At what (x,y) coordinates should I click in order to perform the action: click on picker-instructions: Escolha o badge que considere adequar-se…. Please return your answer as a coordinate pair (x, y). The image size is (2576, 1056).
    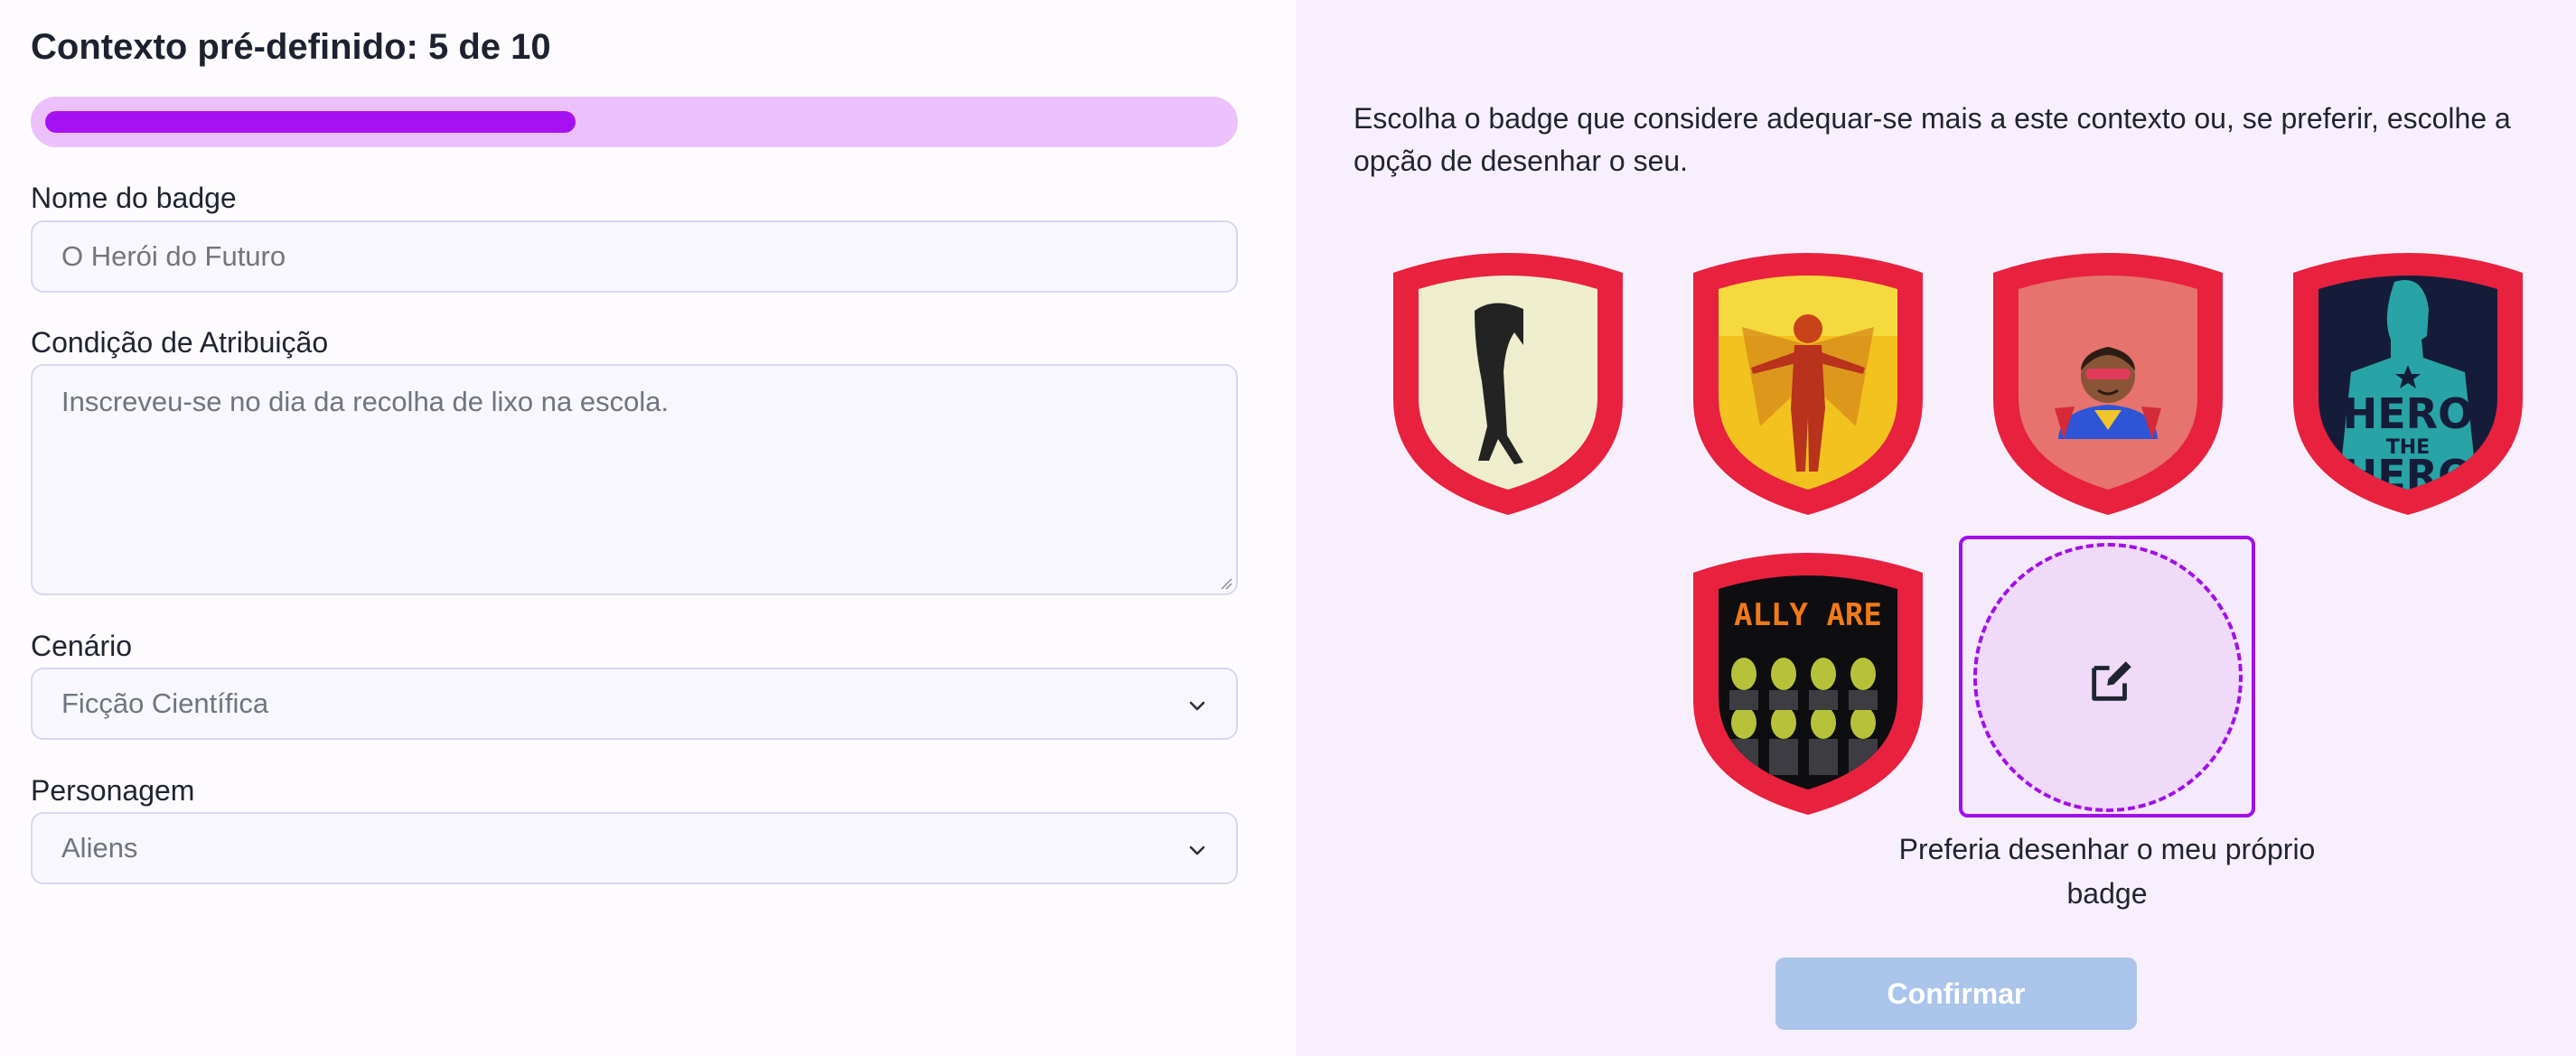
    Looking at the image, I should click on (1932, 139).